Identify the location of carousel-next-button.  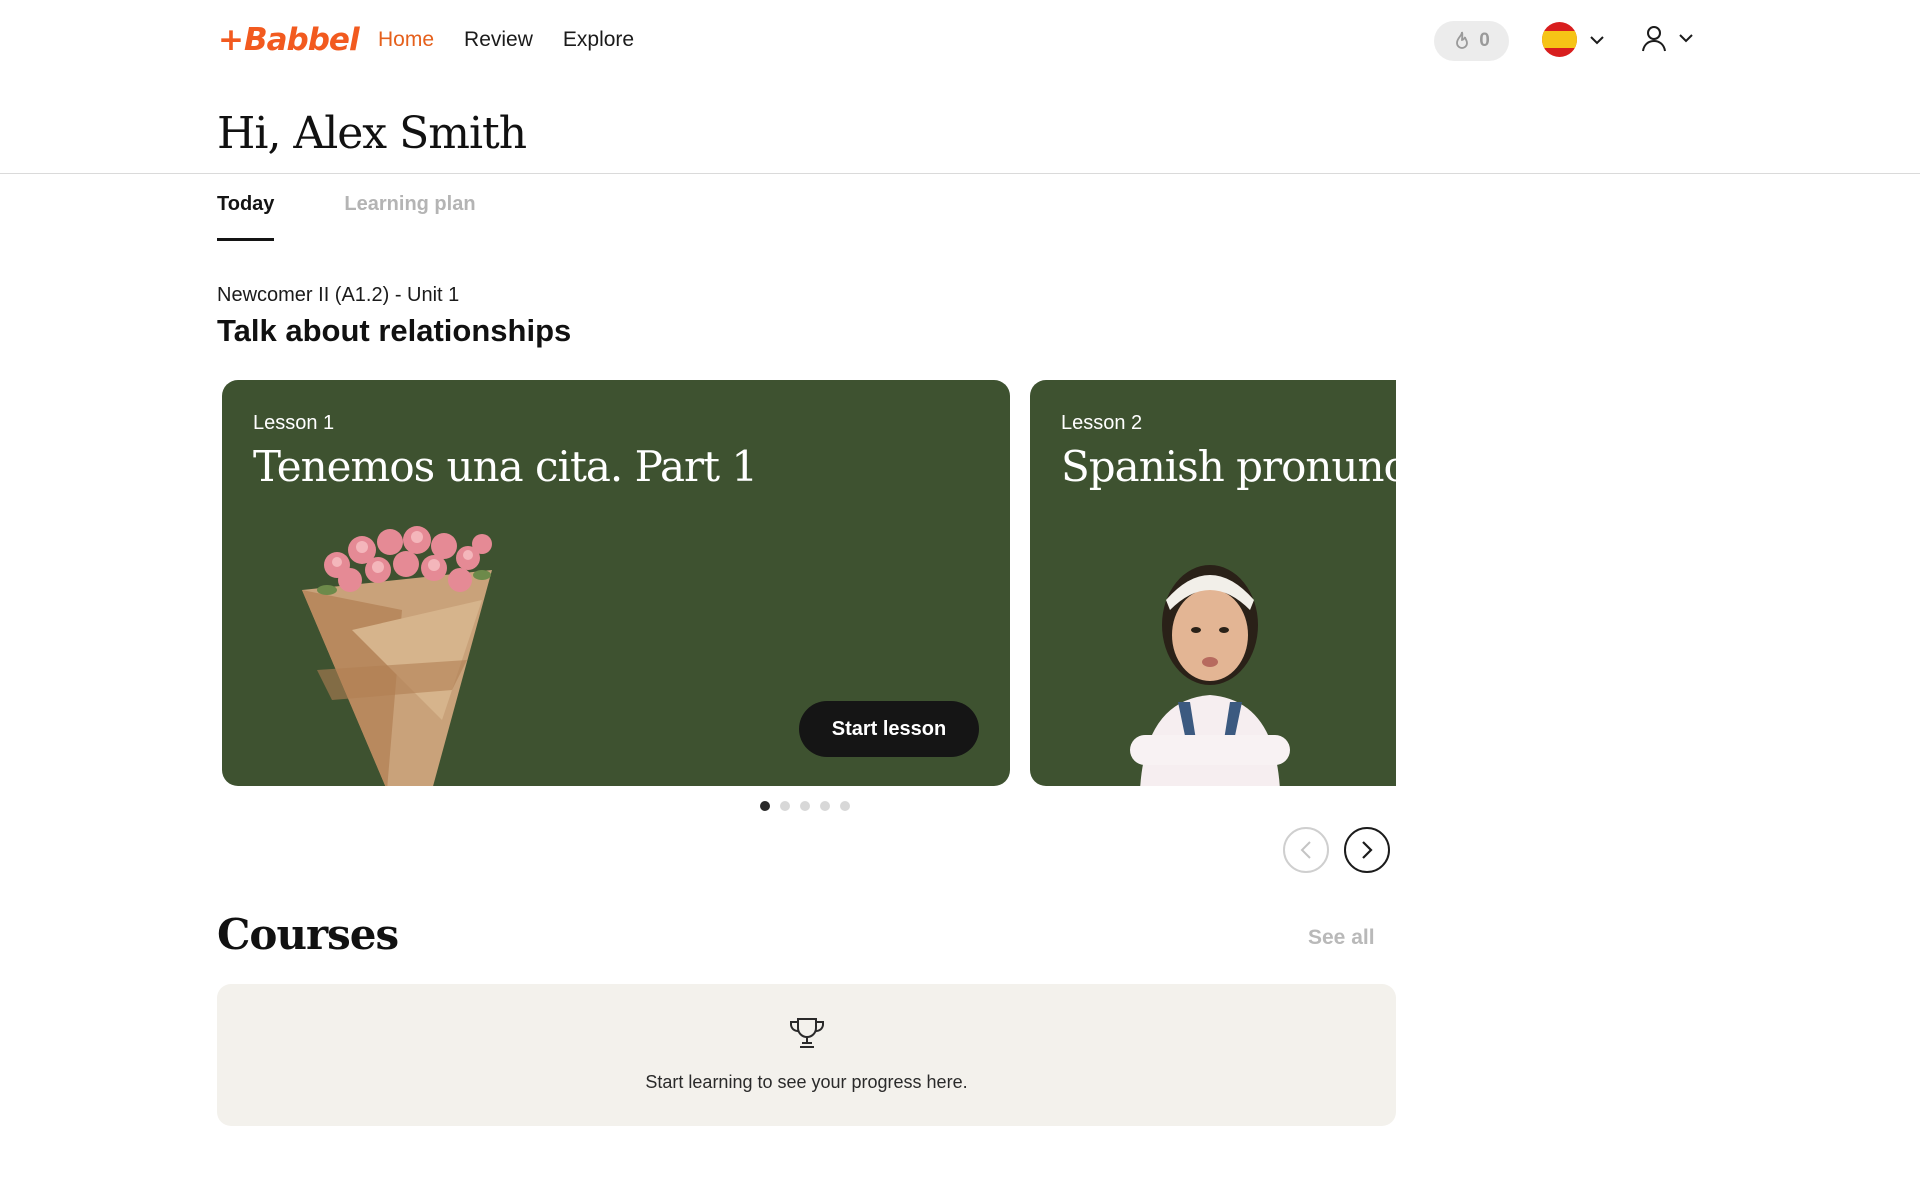
(1367, 850).